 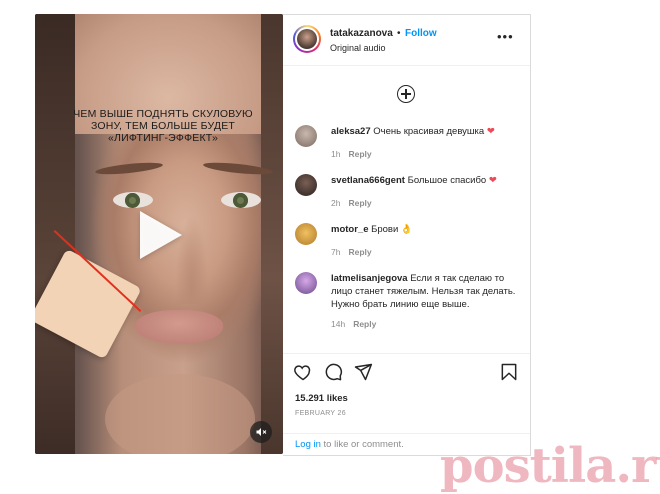 I want to click on video-frame-chin, so click(x=180, y=414).